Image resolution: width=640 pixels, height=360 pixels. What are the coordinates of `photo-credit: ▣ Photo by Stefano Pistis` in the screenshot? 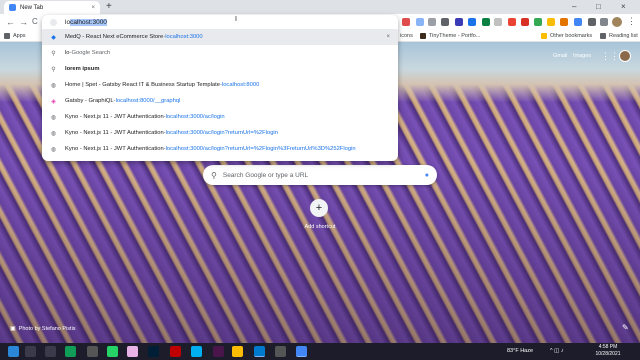 It's located at (43, 329).